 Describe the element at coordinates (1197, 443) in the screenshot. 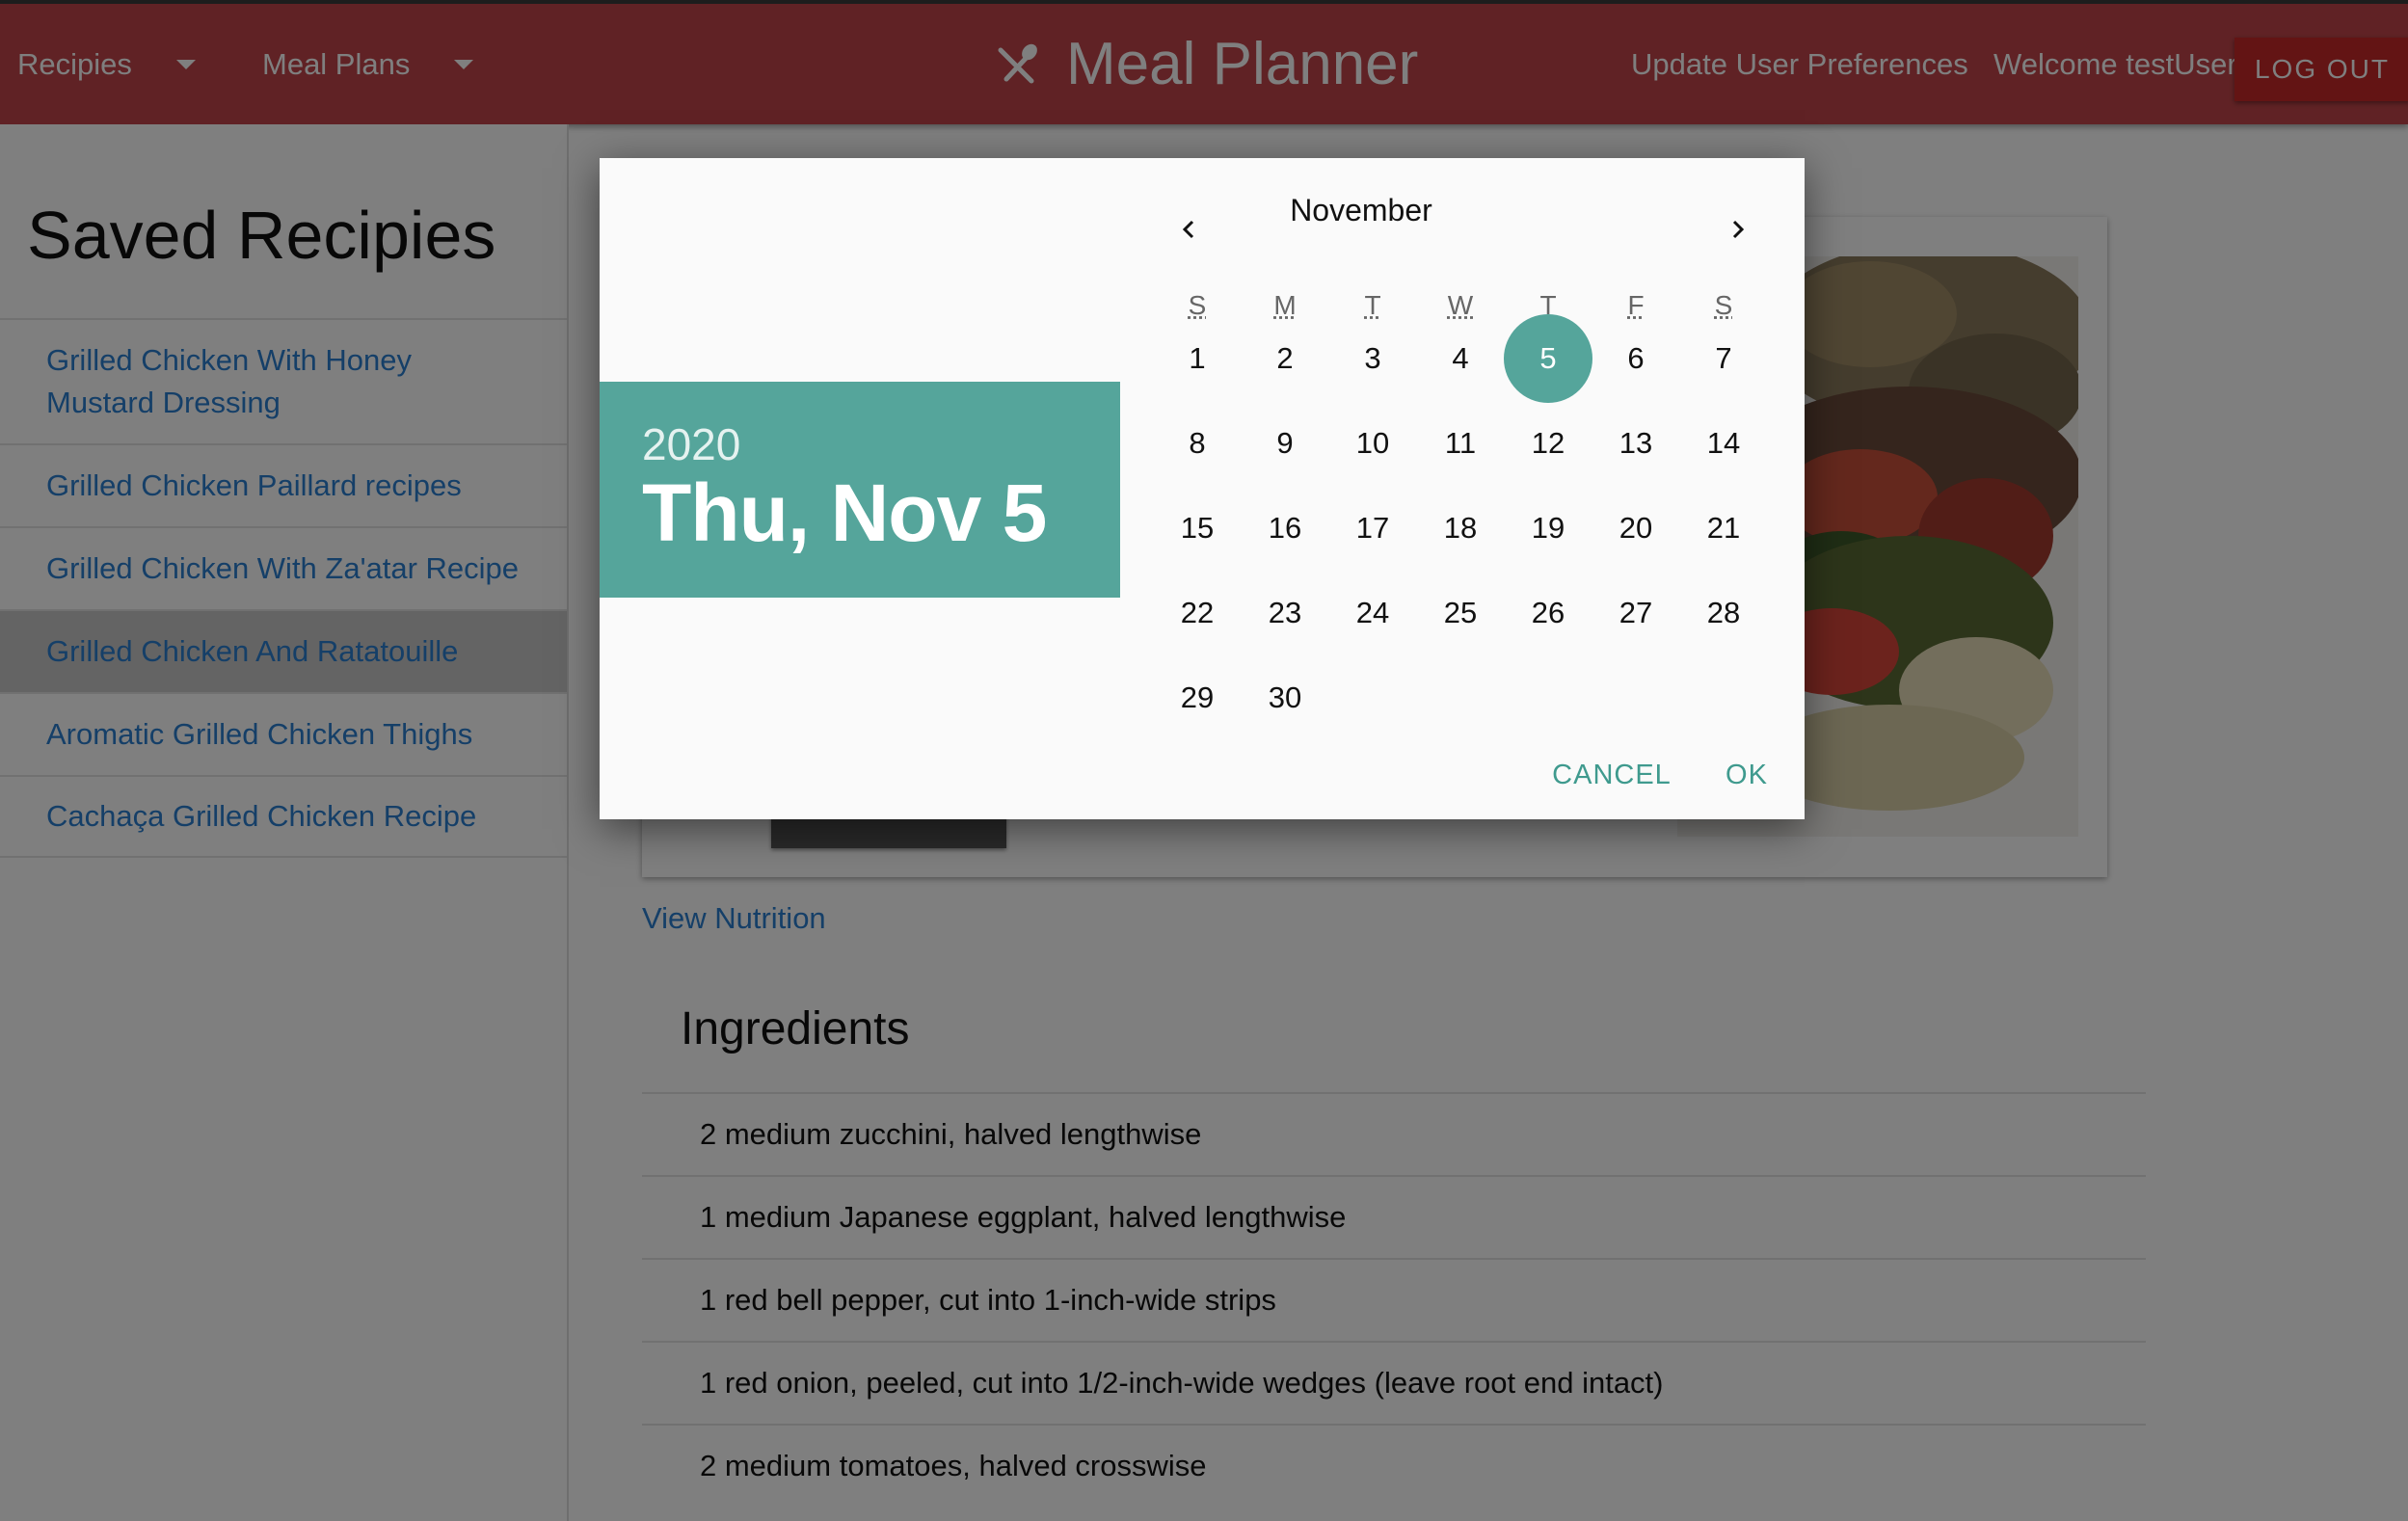

I see `day-cell: 8` at that location.